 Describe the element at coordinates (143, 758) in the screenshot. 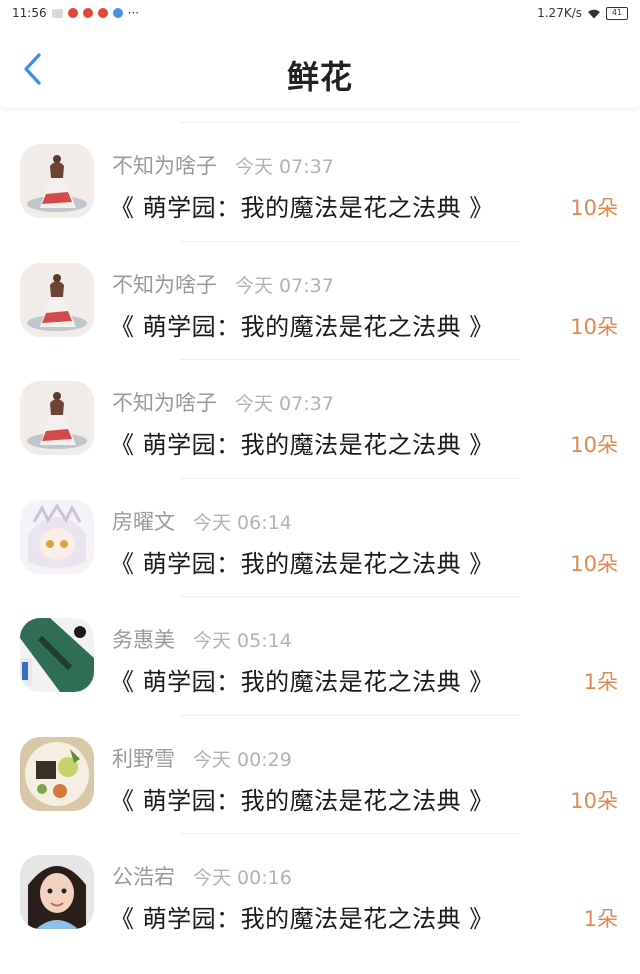

I see `user-name: 利野雪` at that location.